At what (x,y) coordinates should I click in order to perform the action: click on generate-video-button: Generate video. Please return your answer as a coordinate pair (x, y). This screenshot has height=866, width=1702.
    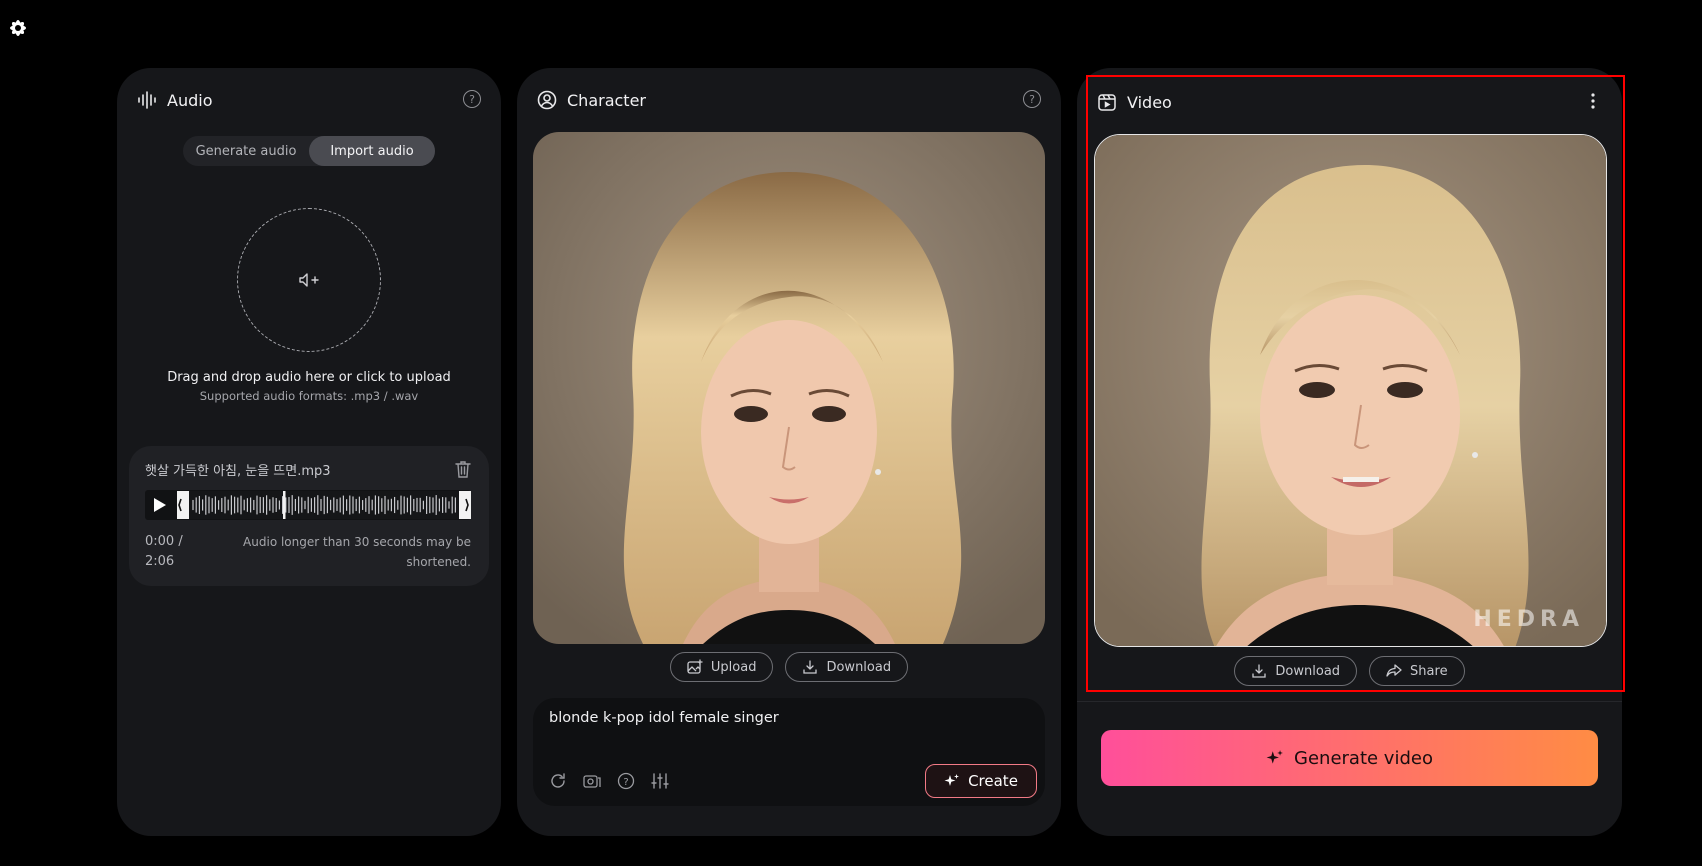
    Looking at the image, I should click on (1349, 758).